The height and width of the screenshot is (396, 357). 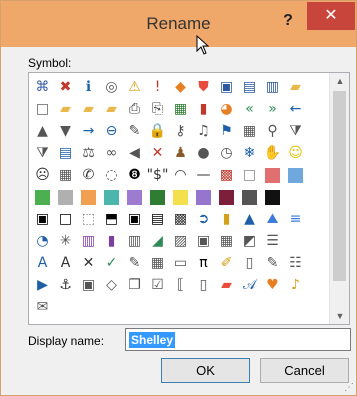 I want to click on warning-triangle-icon: ⚠, so click(x=134, y=87).